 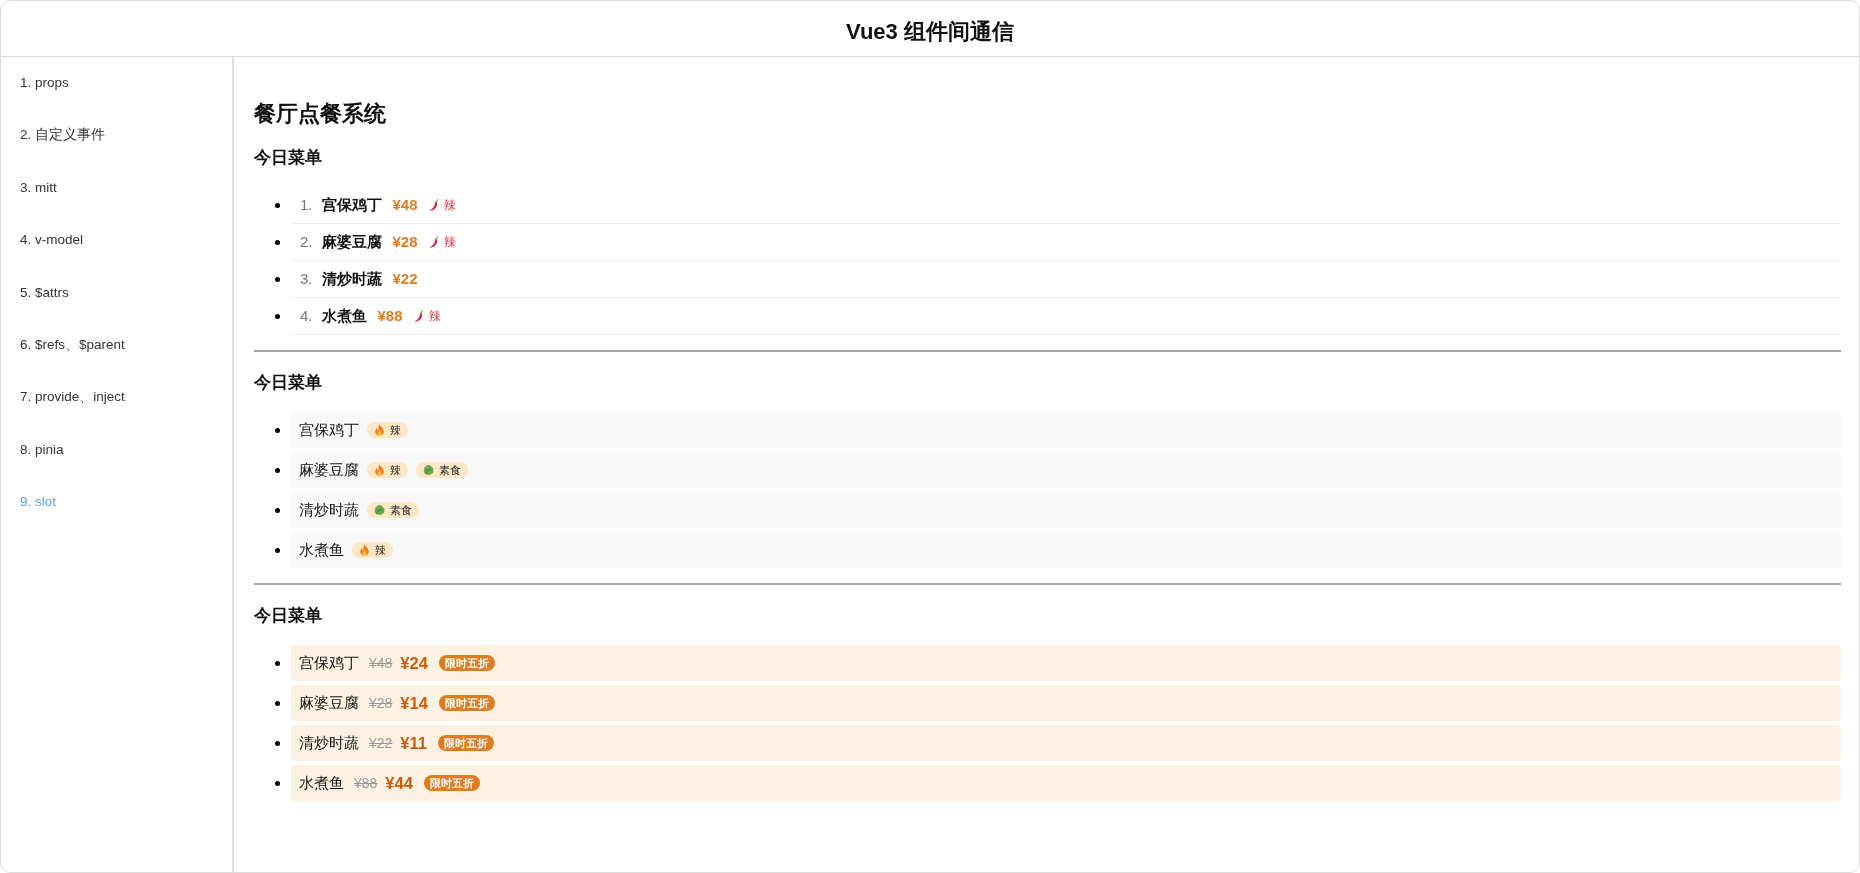 I want to click on original-price: ¥88, so click(x=366, y=783).